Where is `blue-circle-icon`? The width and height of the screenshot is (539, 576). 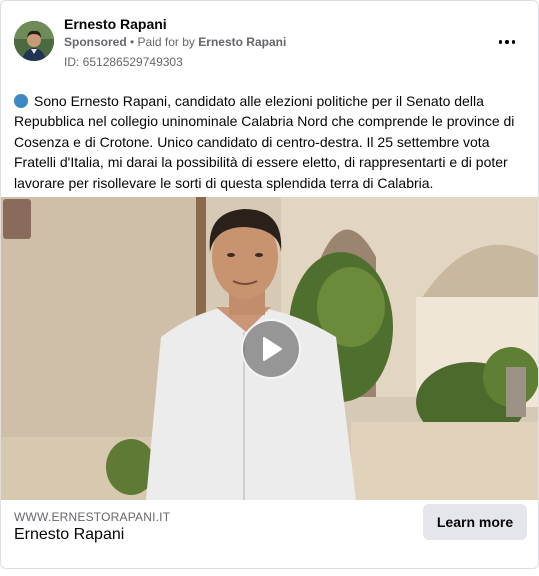
blue-circle-icon is located at coordinates (21, 101).